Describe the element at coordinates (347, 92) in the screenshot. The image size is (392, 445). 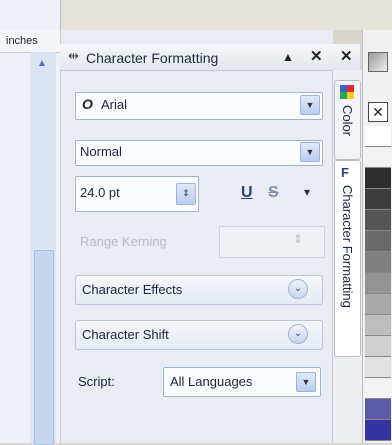
I see `color-tab-icon` at that location.